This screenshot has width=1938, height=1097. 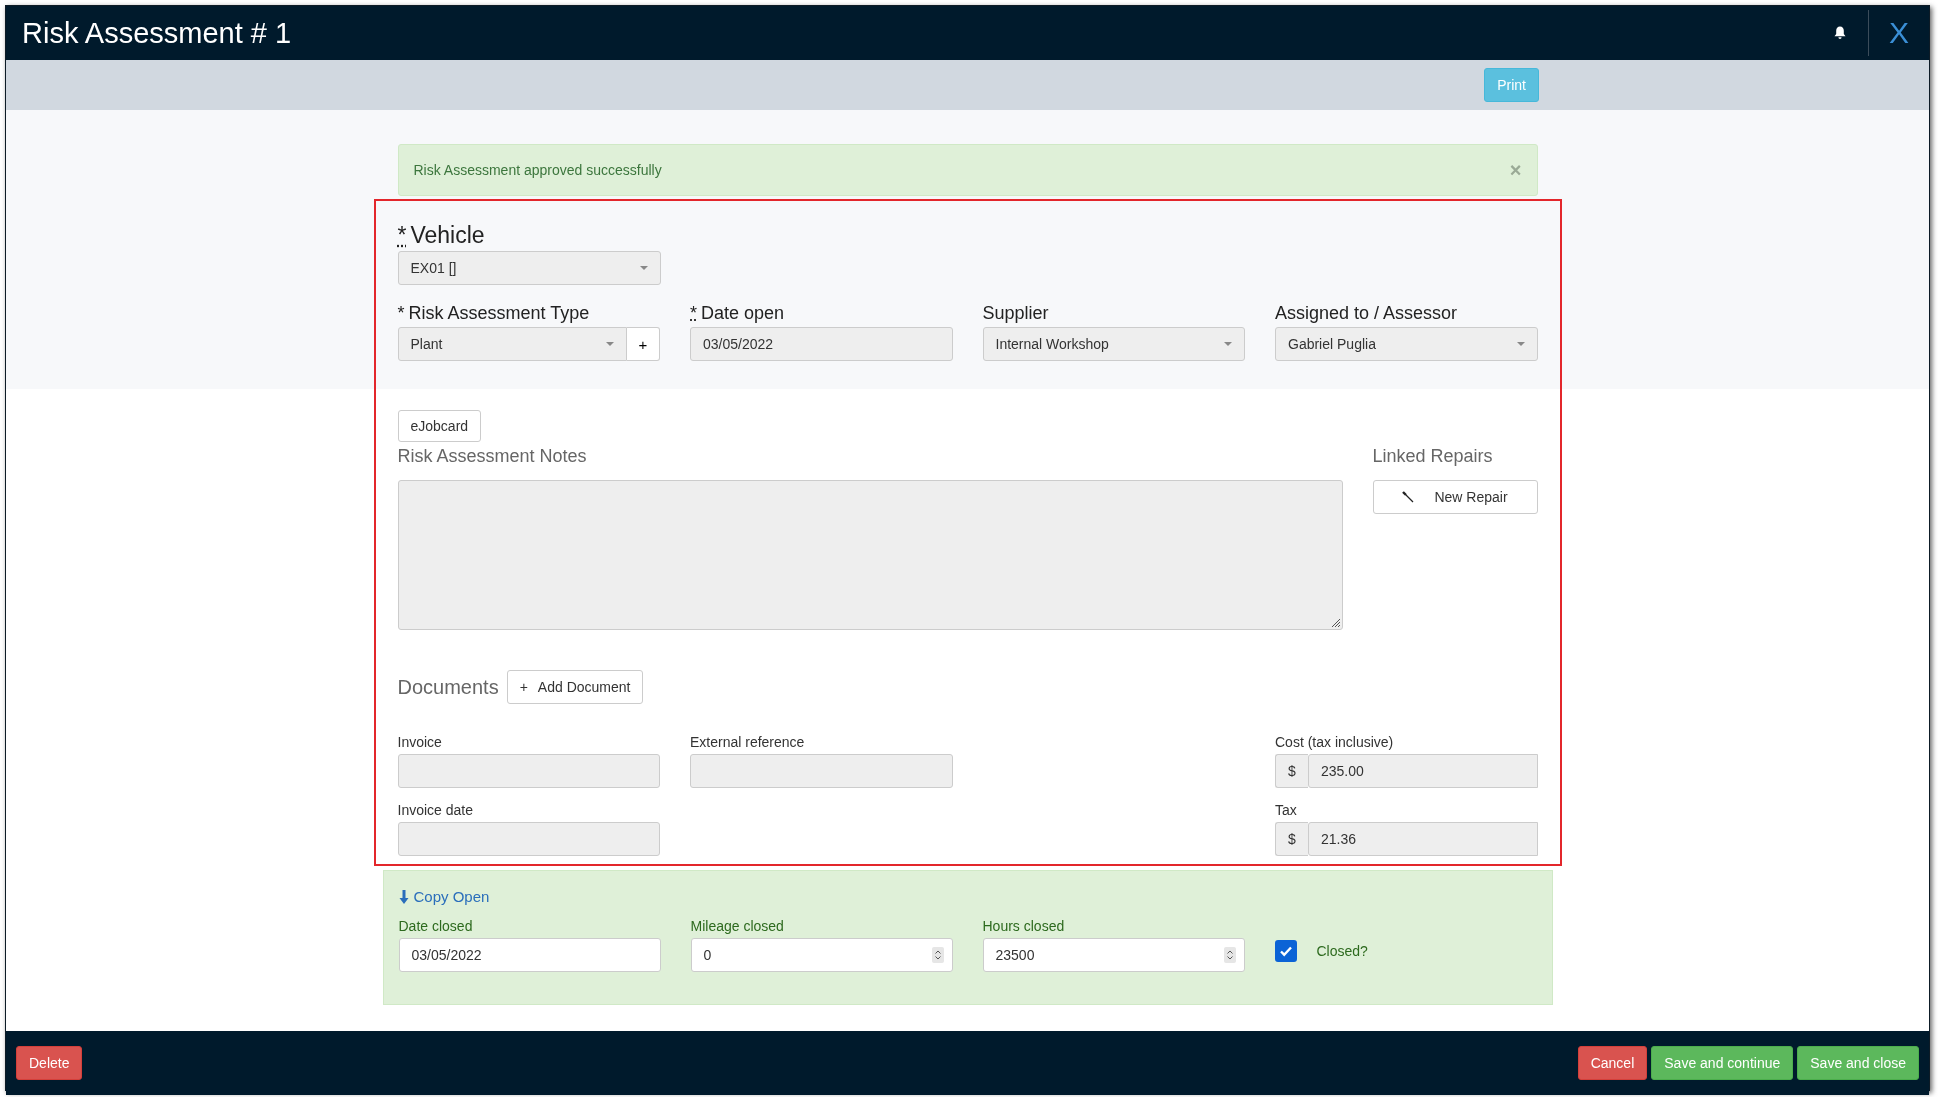 What do you see at coordinates (748, 742) in the screenshot?
I see `field-label: External reference` at bounding box center [748, 742].